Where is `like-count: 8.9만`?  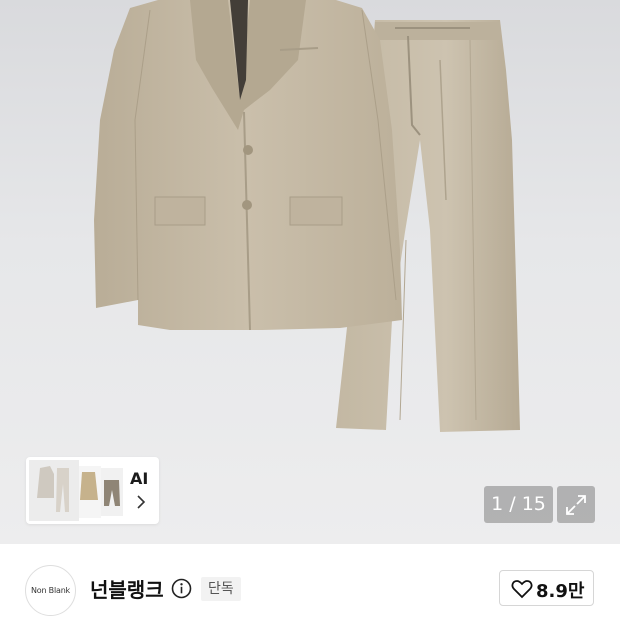 like-count: 8.9만 is located at coordinates (560, 591).